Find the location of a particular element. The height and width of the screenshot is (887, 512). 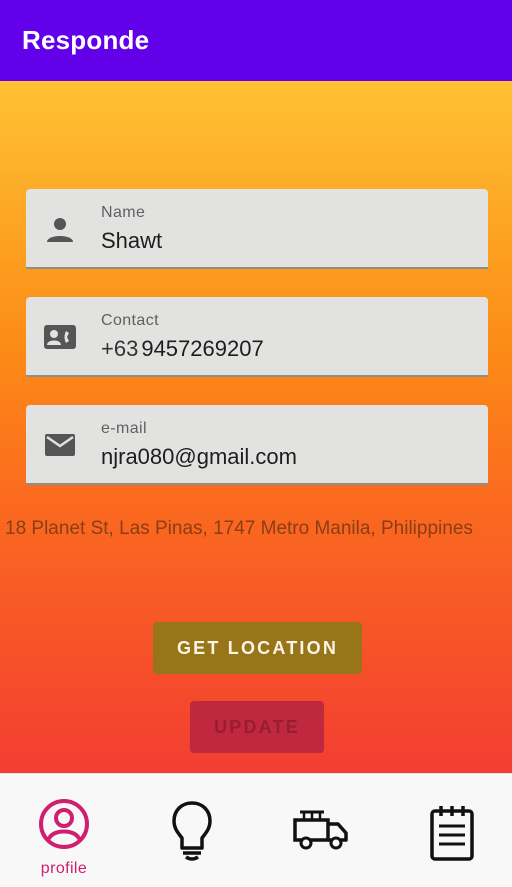

fire-truck-icon is located at coordinates (320, 830).